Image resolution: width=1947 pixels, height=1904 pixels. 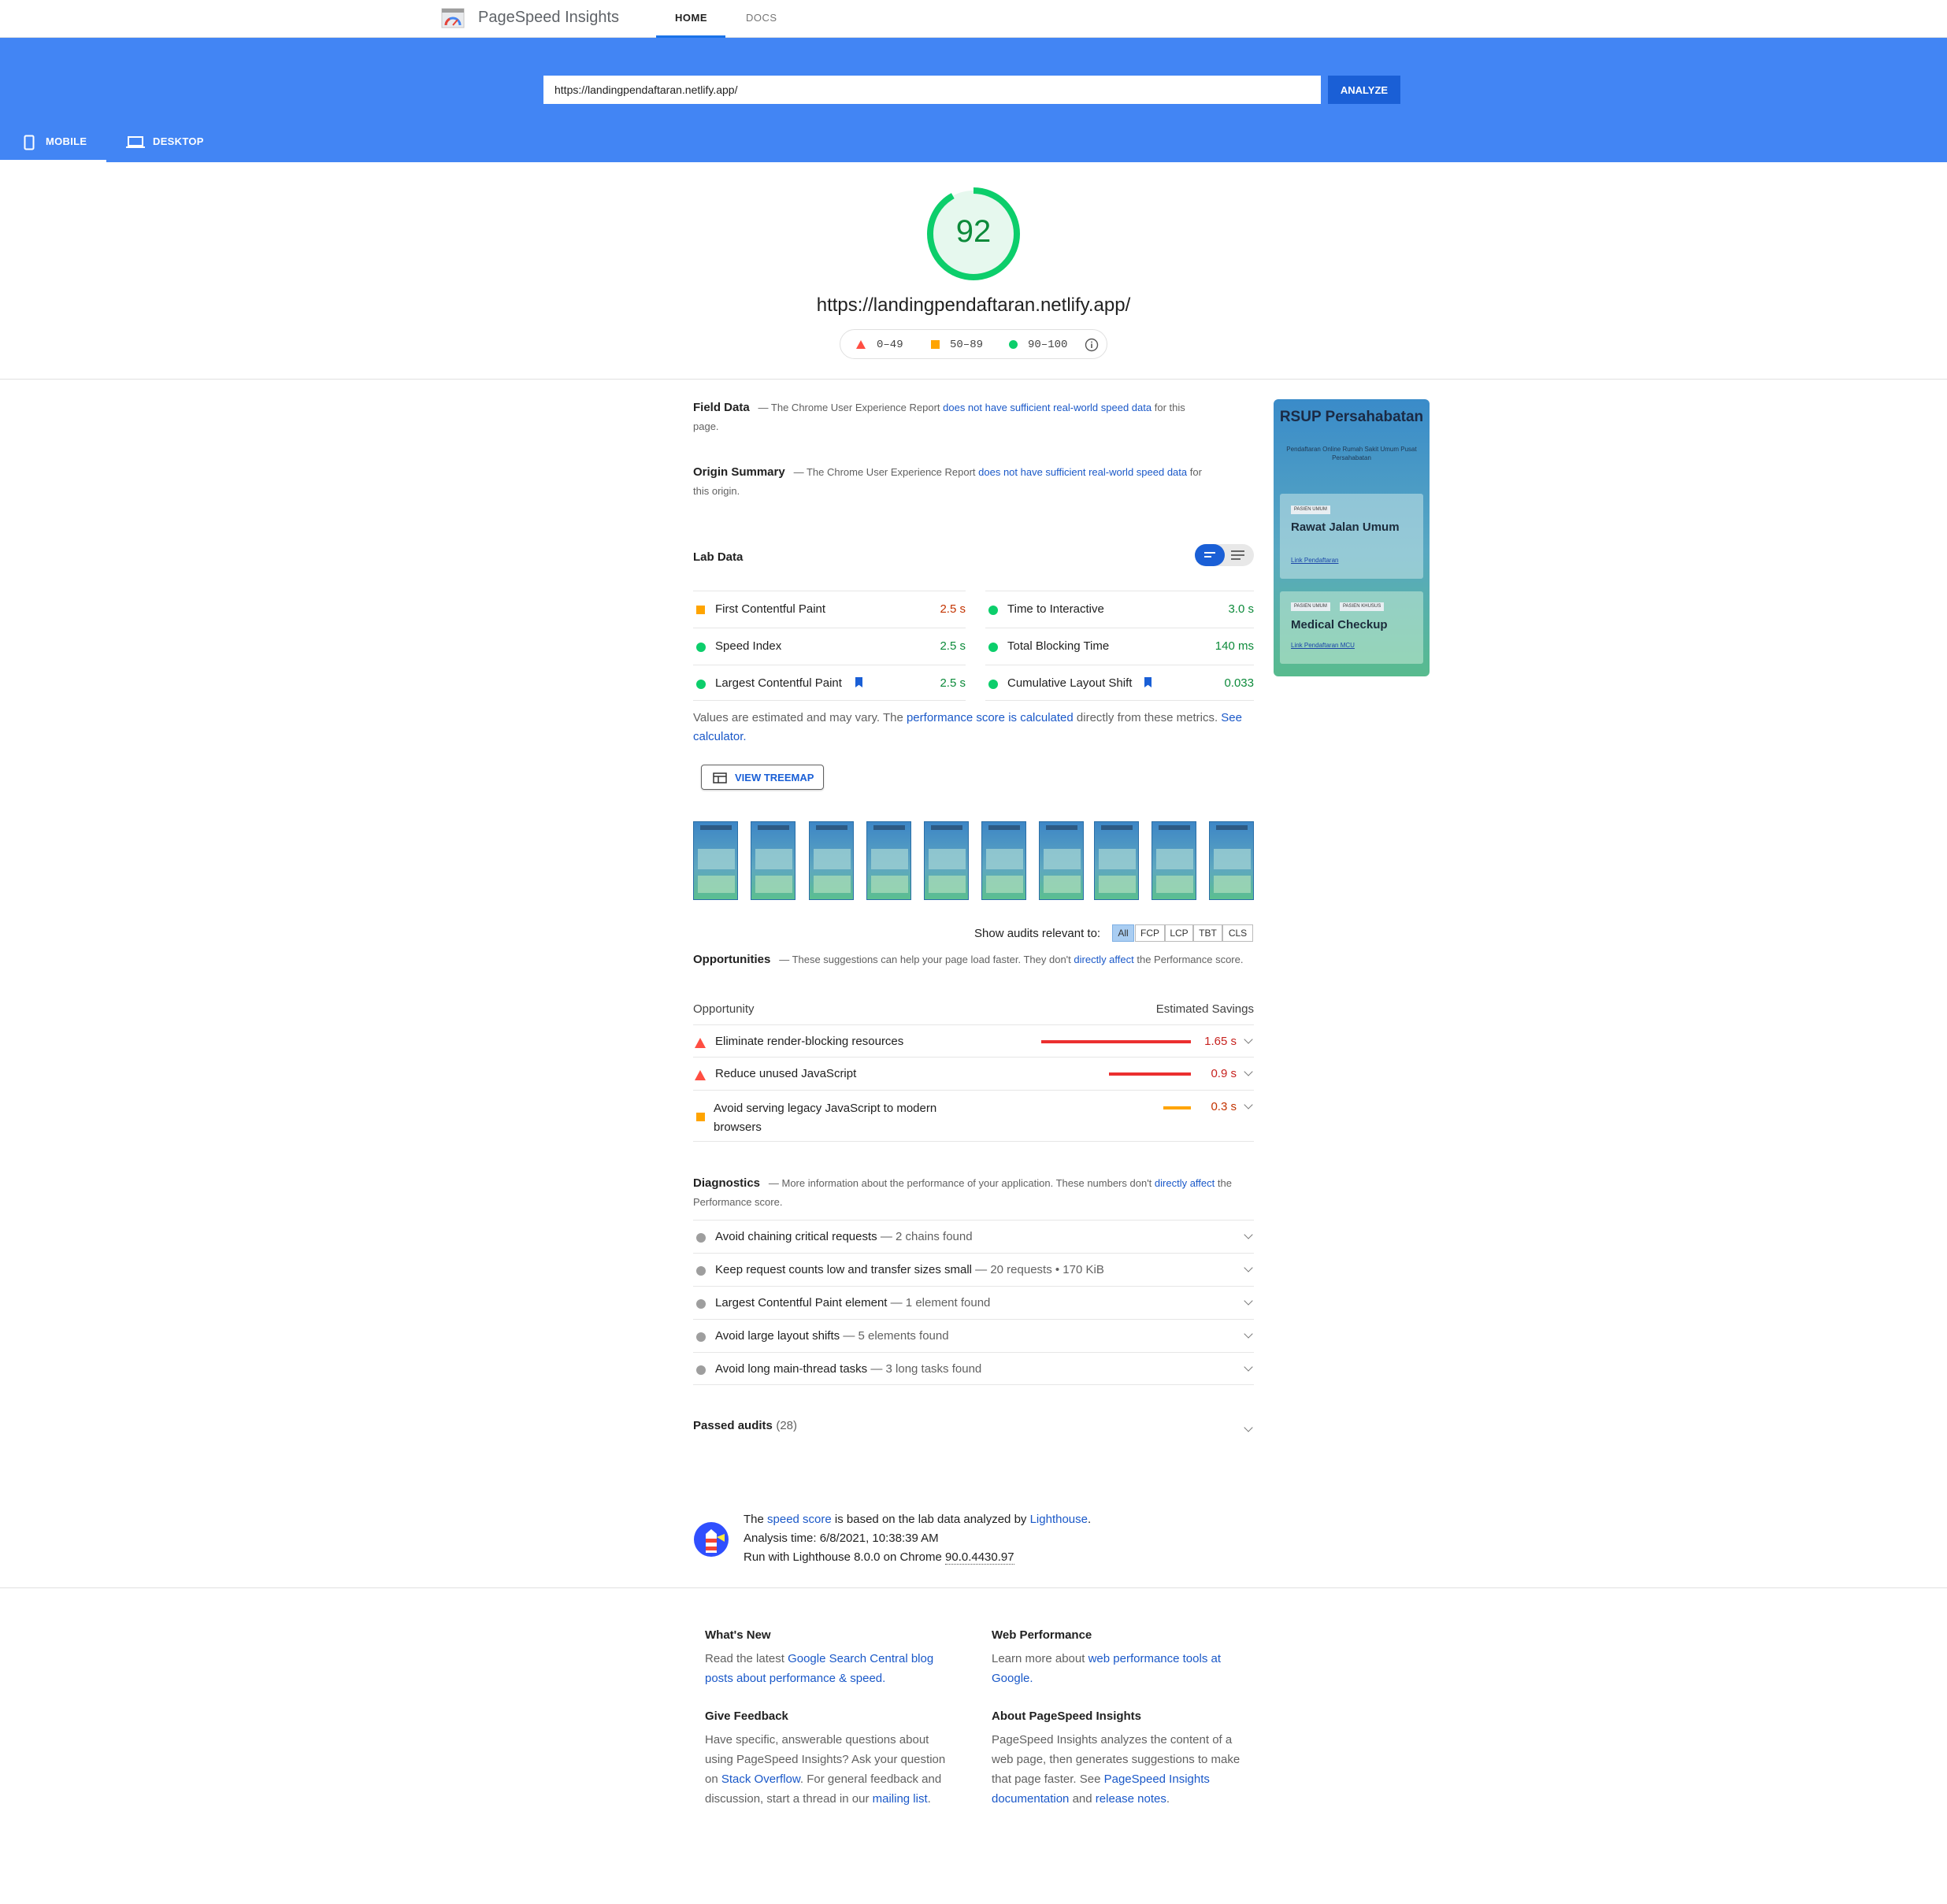 I want to click on audit-filter-label: Show audits relevant to:, so click(x=1037, y=933).